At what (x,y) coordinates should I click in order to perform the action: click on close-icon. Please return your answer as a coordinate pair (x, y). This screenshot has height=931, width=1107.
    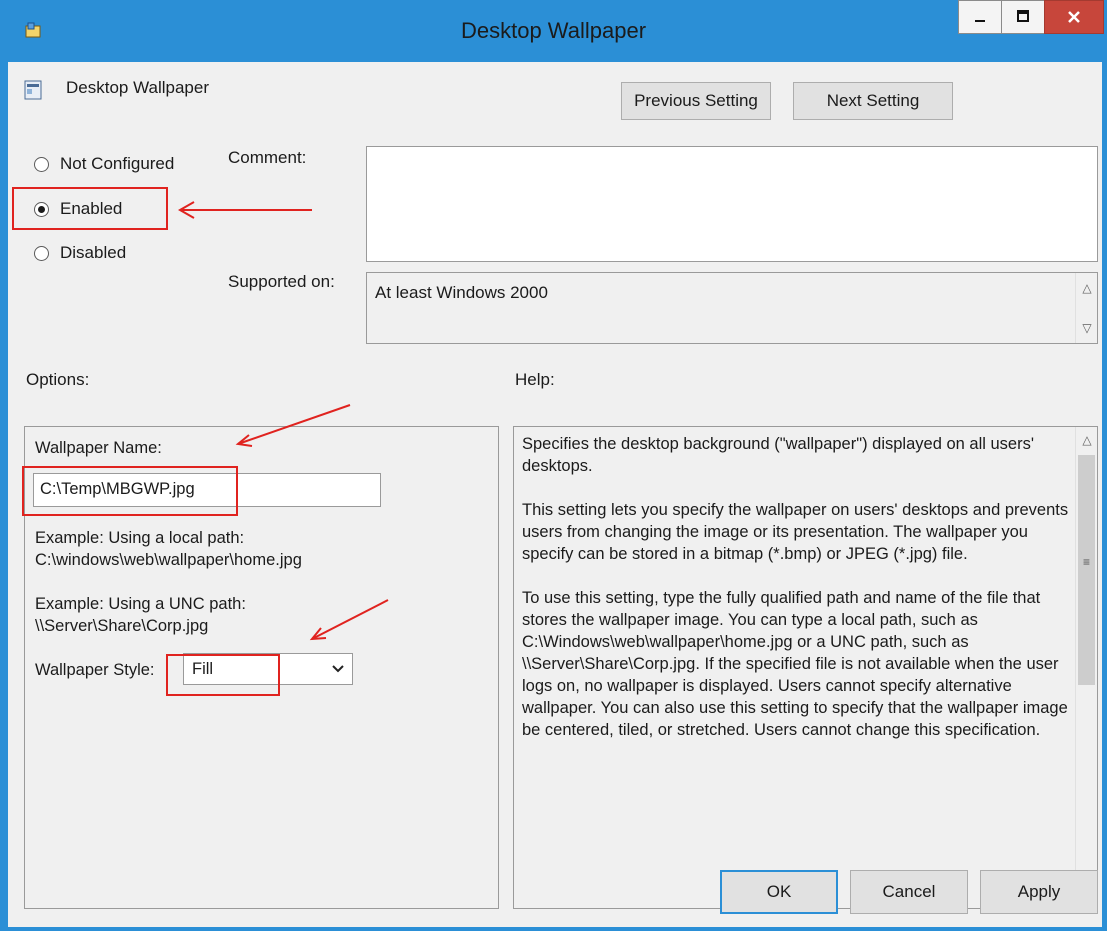
    Looking at the image, I should click on (1074, 17).